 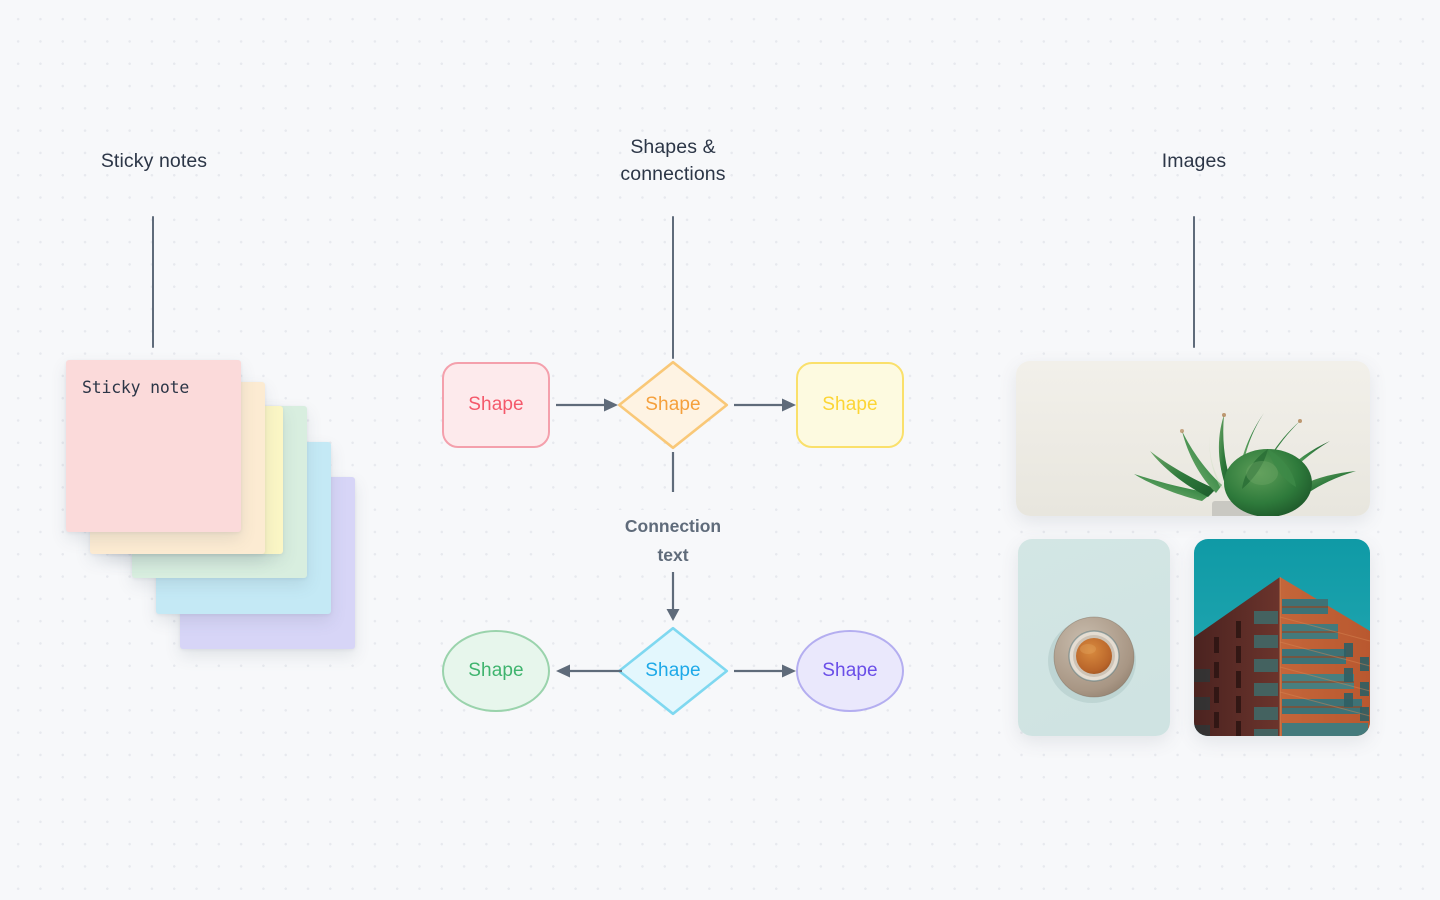 I want to click on coffee-photo, so click(x=1094, y=637).